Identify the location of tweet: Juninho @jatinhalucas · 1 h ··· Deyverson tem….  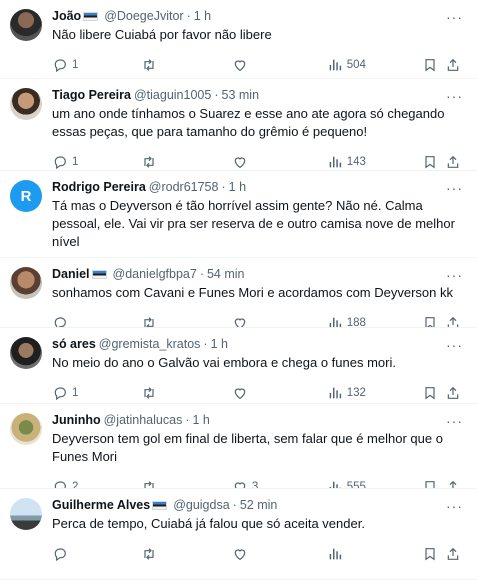
(238, 446).